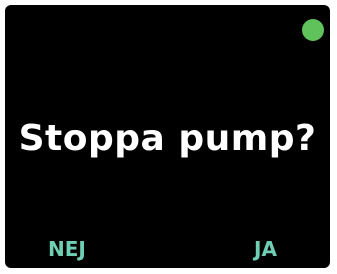 The image size is (337, 274). I want to click on stop-pump-prompt: Stoppa pump?, so click(167, 138).